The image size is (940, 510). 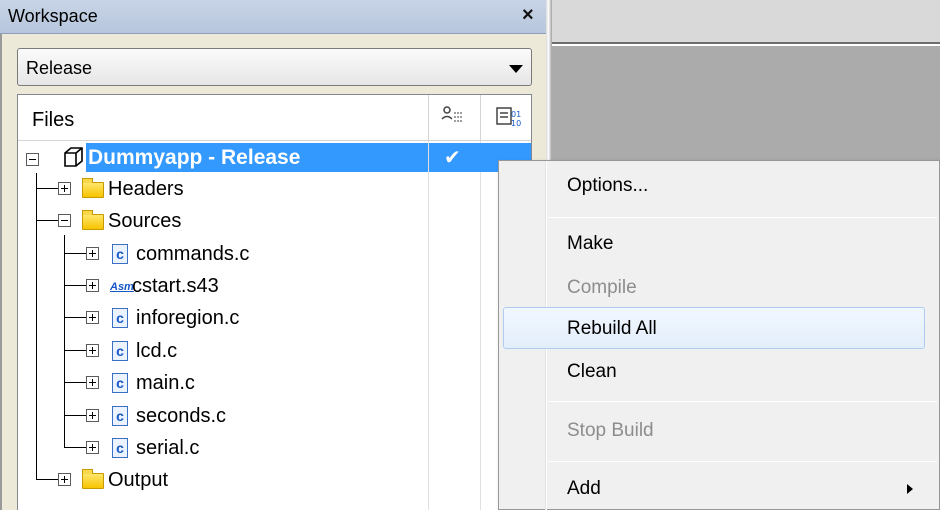 What do you see at coordinates (53, 16) in the screenshot?
I see `workspace-title: Workspace` at bounding box center [53, 16].